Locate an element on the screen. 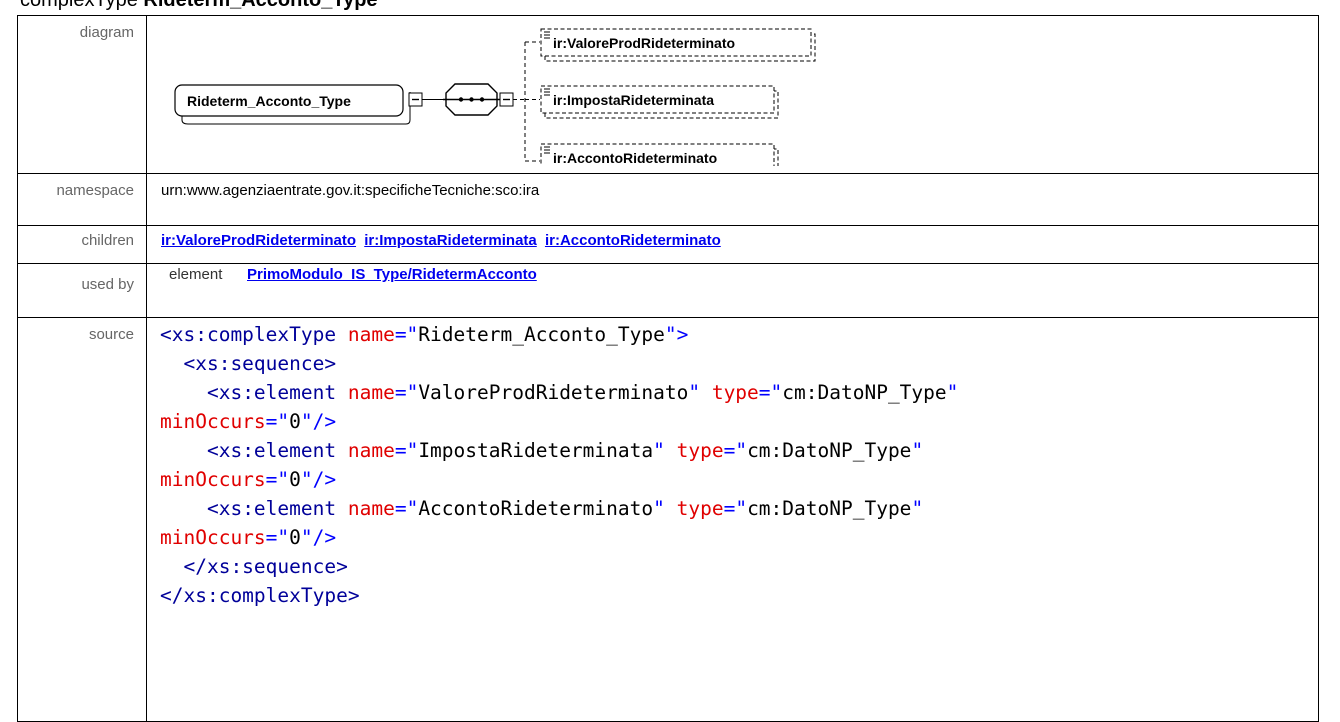 This screenshot has height=722, width=1340. sequence-collapse-icon is located at coordinates (506, 99).